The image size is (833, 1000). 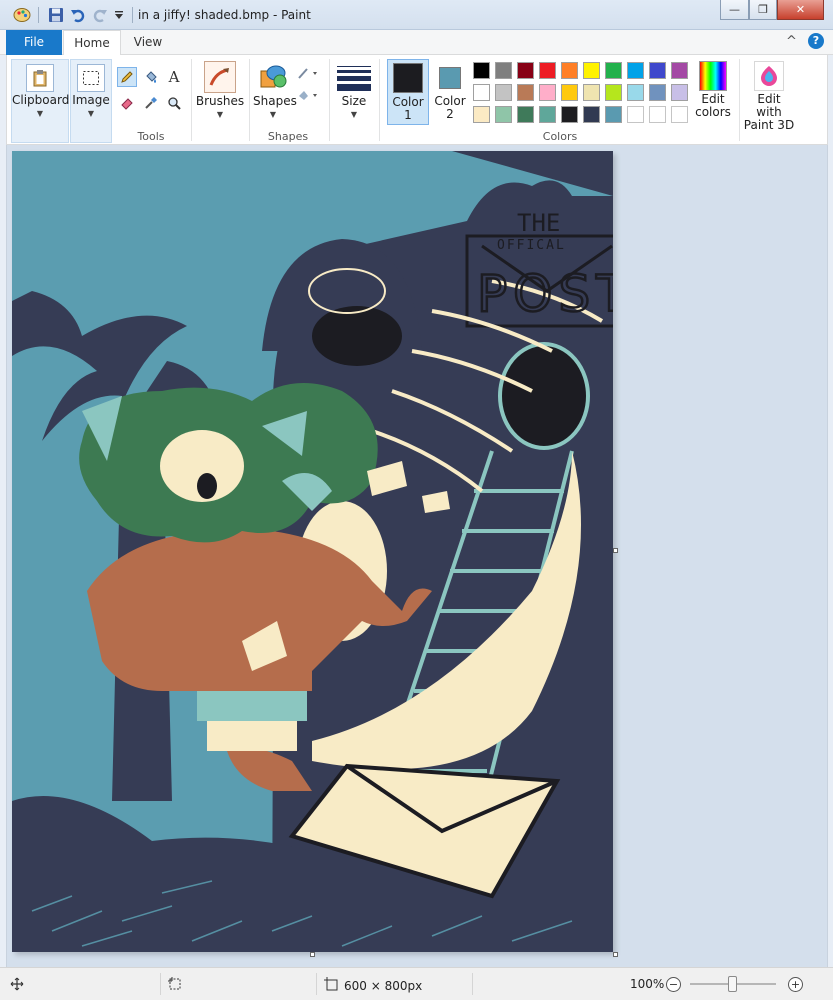 I want to click on image-label: Image, so click(x=91, y=100).